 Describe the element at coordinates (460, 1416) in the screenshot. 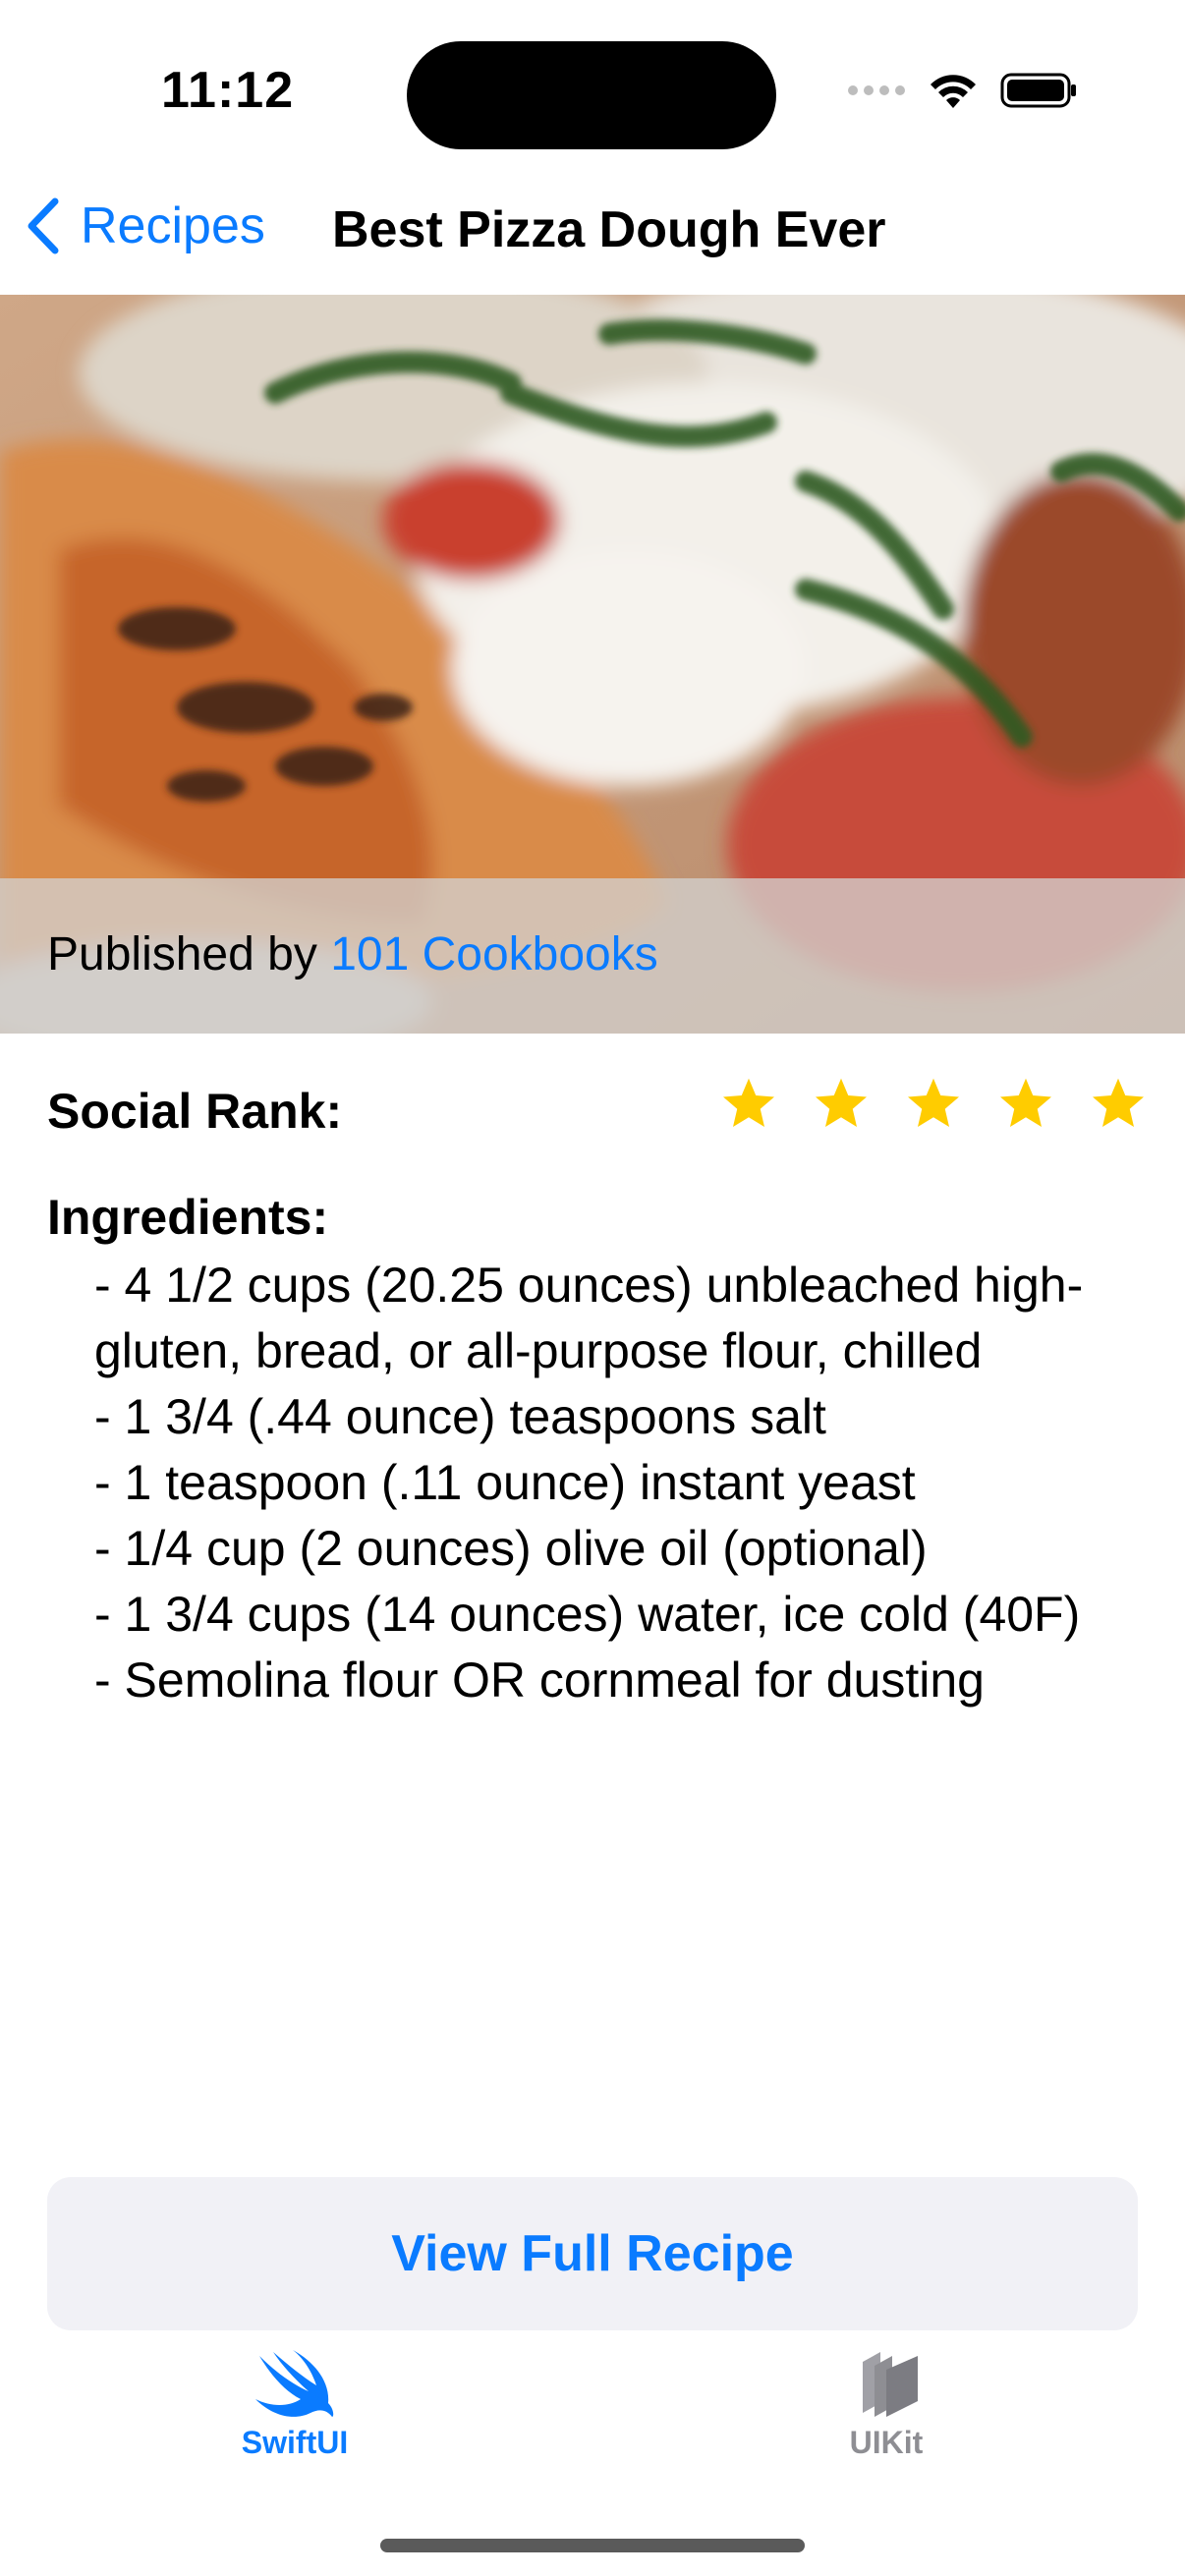

I see `ingredient-item: - 1 3/4 (.44 ounce) teaspoons salt` at that location.